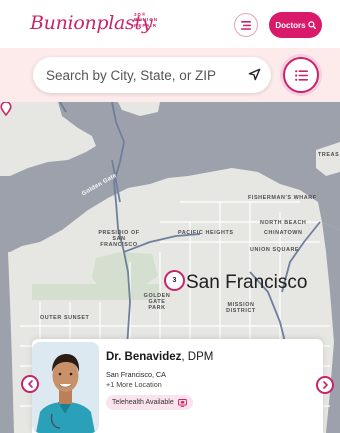  Describe the element at coordinates (136, 374) in the screenshot. I see `doctor-city: San Francisco, CA` at that location.